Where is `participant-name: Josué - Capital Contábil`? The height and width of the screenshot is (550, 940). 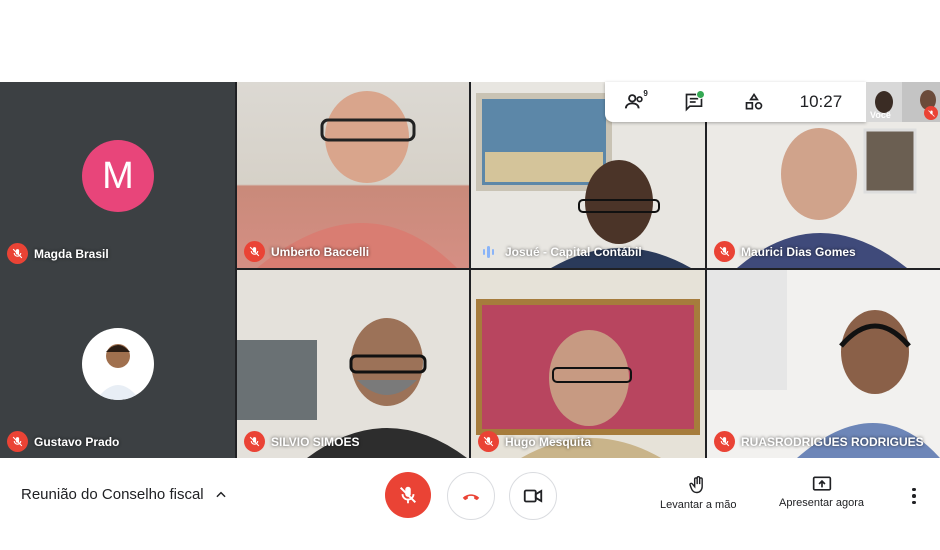
participant-name: Josué - Capital Contábil is located at coordinates (573, 251).